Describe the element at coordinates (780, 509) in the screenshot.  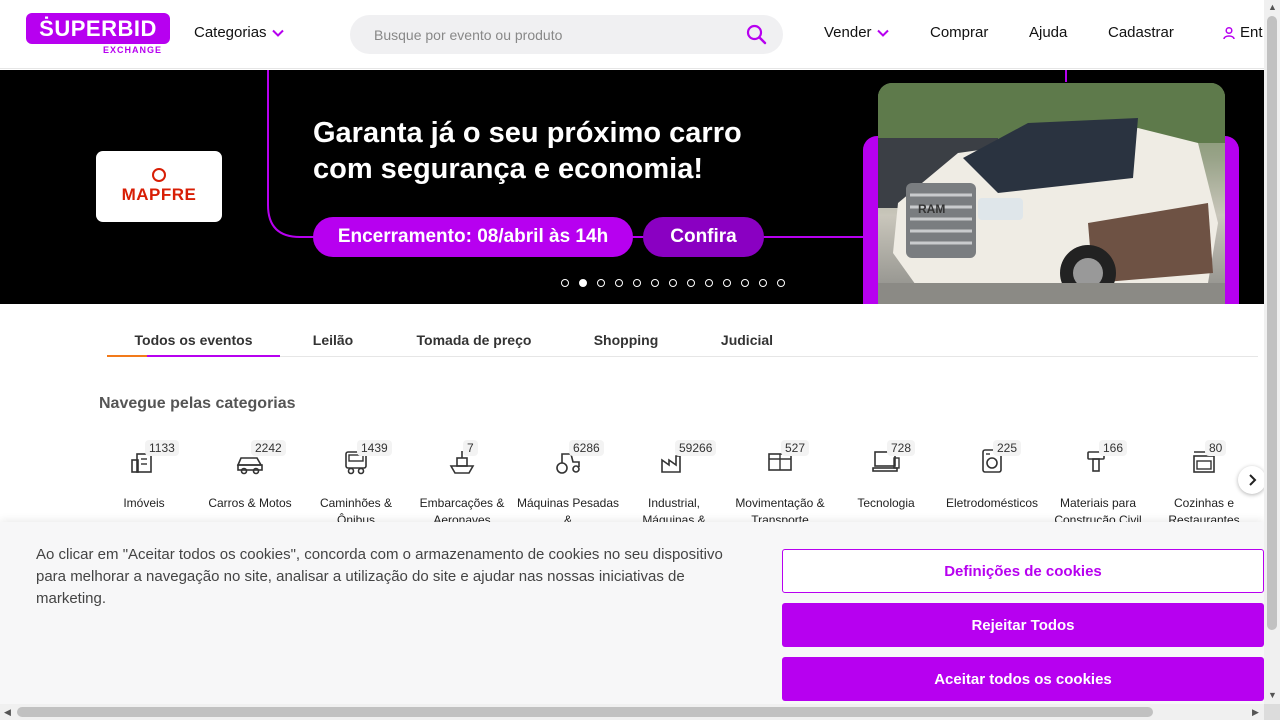
I see `category-label: Movimentação & Transporte` at that location.